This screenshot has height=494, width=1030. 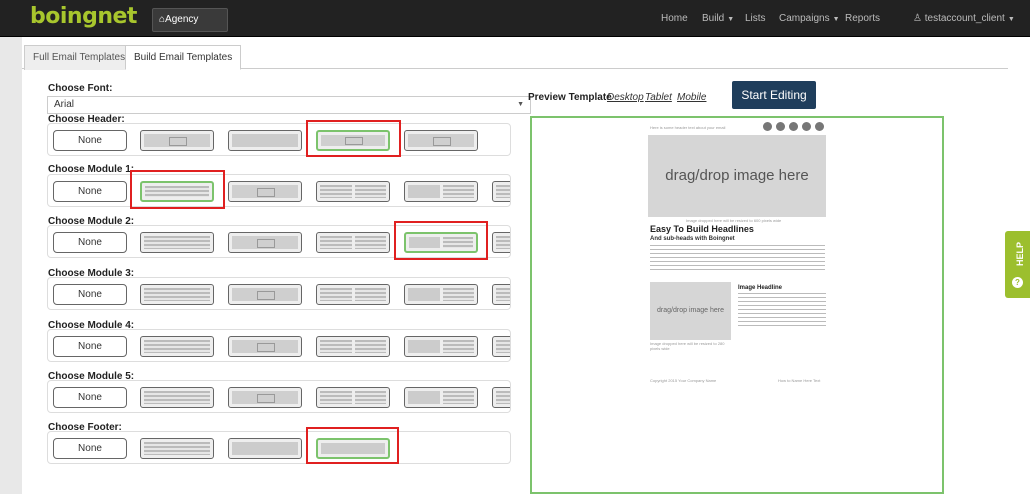 What do you see at coordinates (90, 242) in the screenshot?
I see `module2-none-button: None` at bounding box center [90, 242].